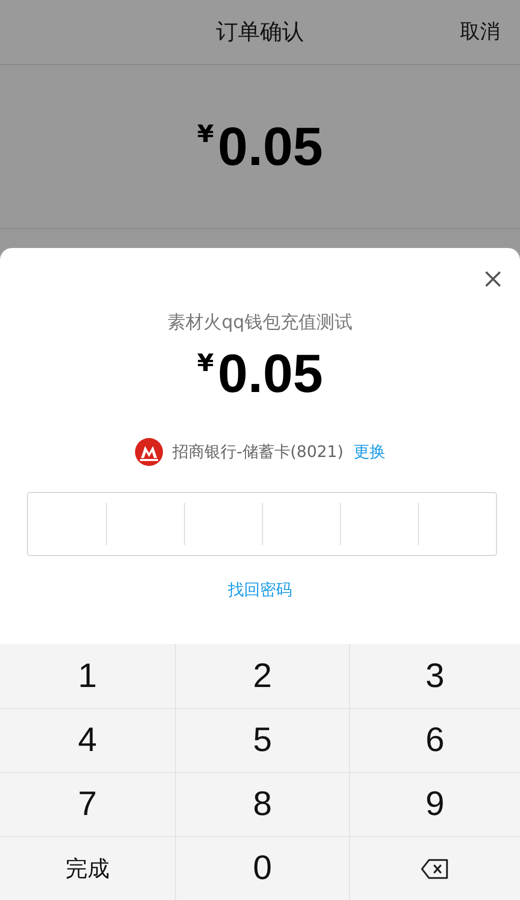 The height and width of the screenshot is (900, 520). I want to click on backspace-icon, so click(435, 868).